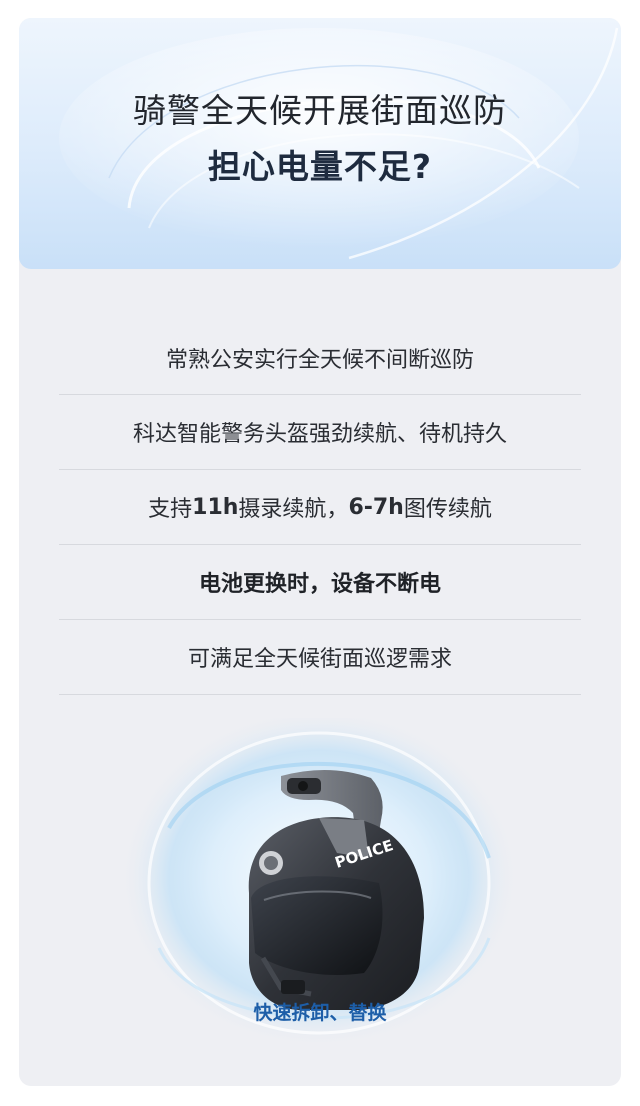  Describe the element at coordinates (320, 358) in the screenshot. I see `feature-item: 常熟公安实行全天候不间断巡防` at that location.